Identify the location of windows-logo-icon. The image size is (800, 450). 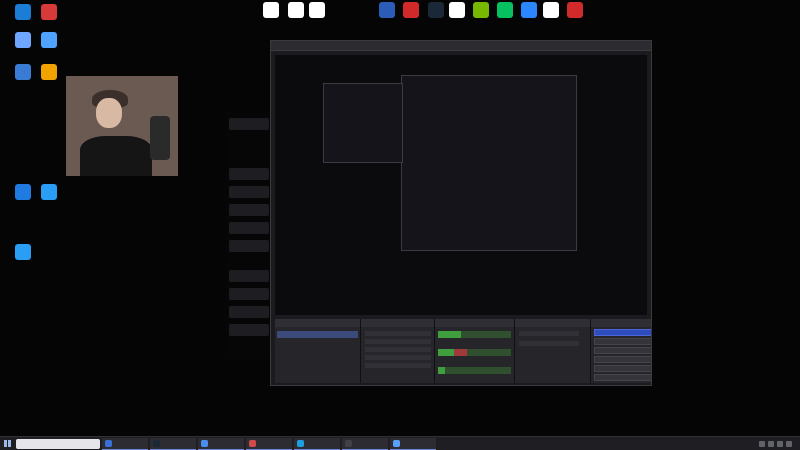
(7, 443).